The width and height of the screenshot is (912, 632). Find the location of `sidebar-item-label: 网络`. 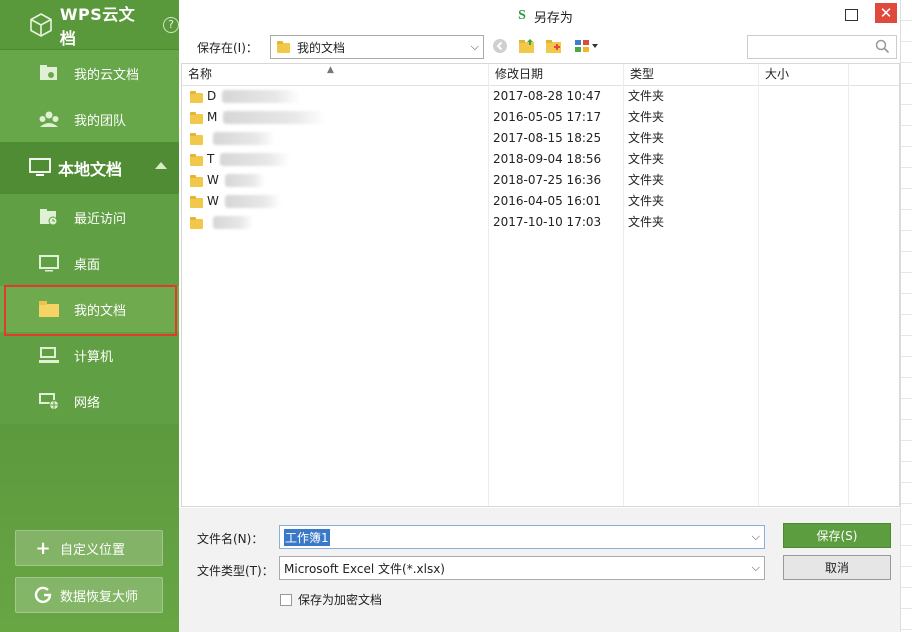

sidebar-item-label: 网络 is located at coordinates (87, 403).